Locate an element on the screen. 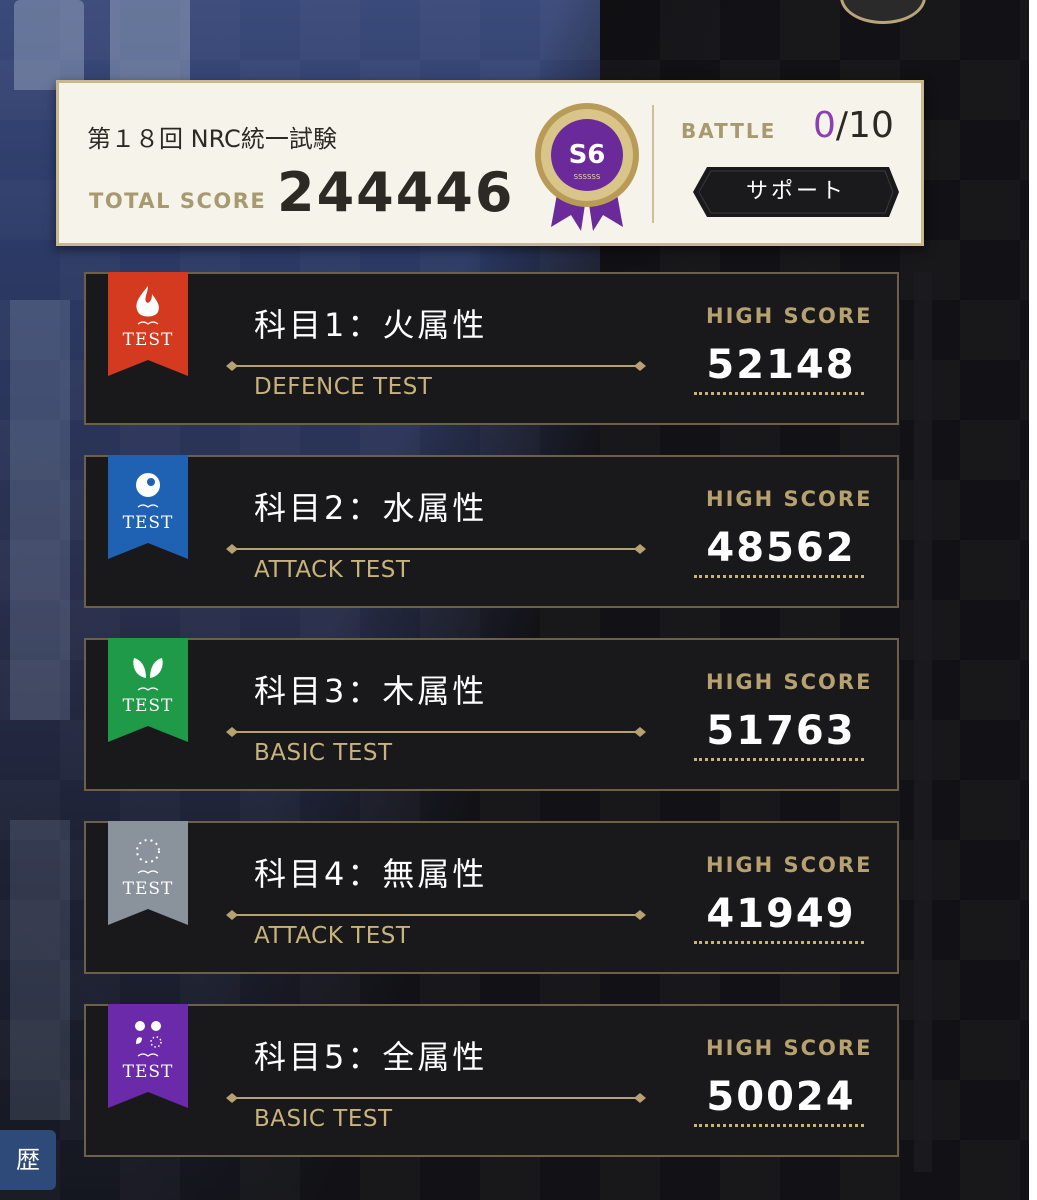  high-score-value: 48562 is located at coordinates (781, 548).